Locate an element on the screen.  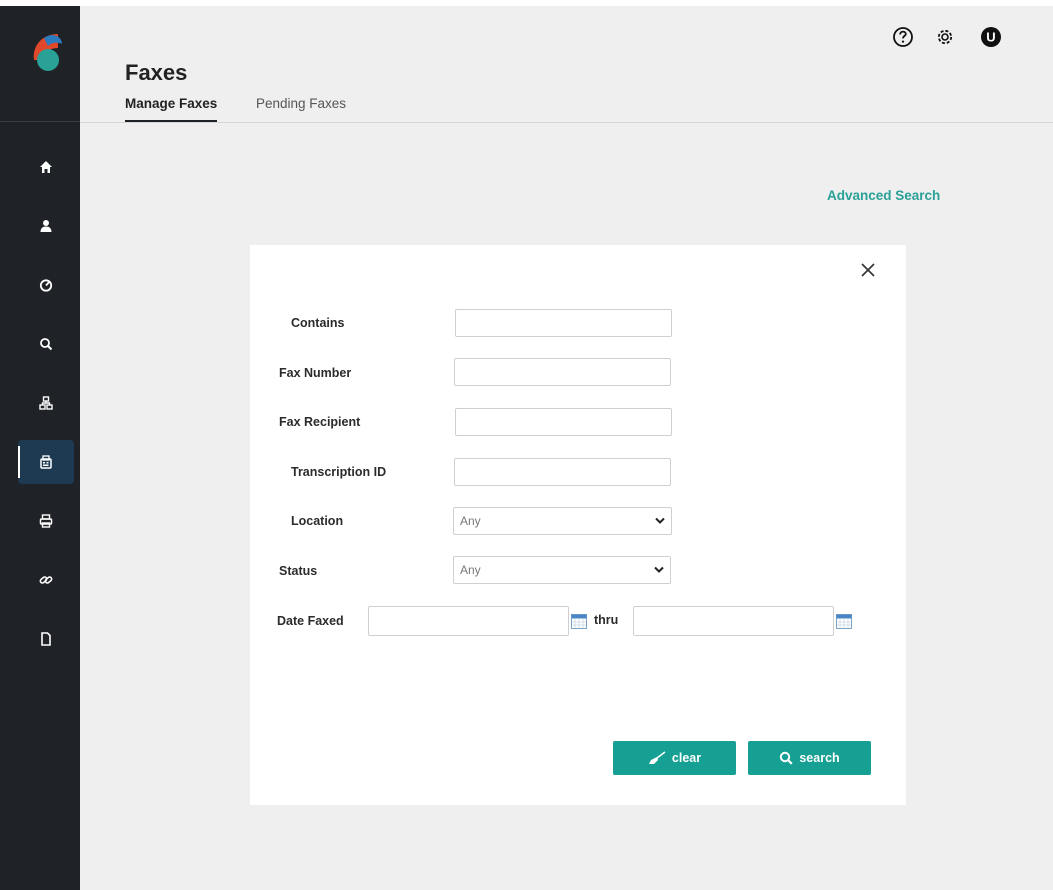
contains-label: Contains is located at coordinates (318, 323).